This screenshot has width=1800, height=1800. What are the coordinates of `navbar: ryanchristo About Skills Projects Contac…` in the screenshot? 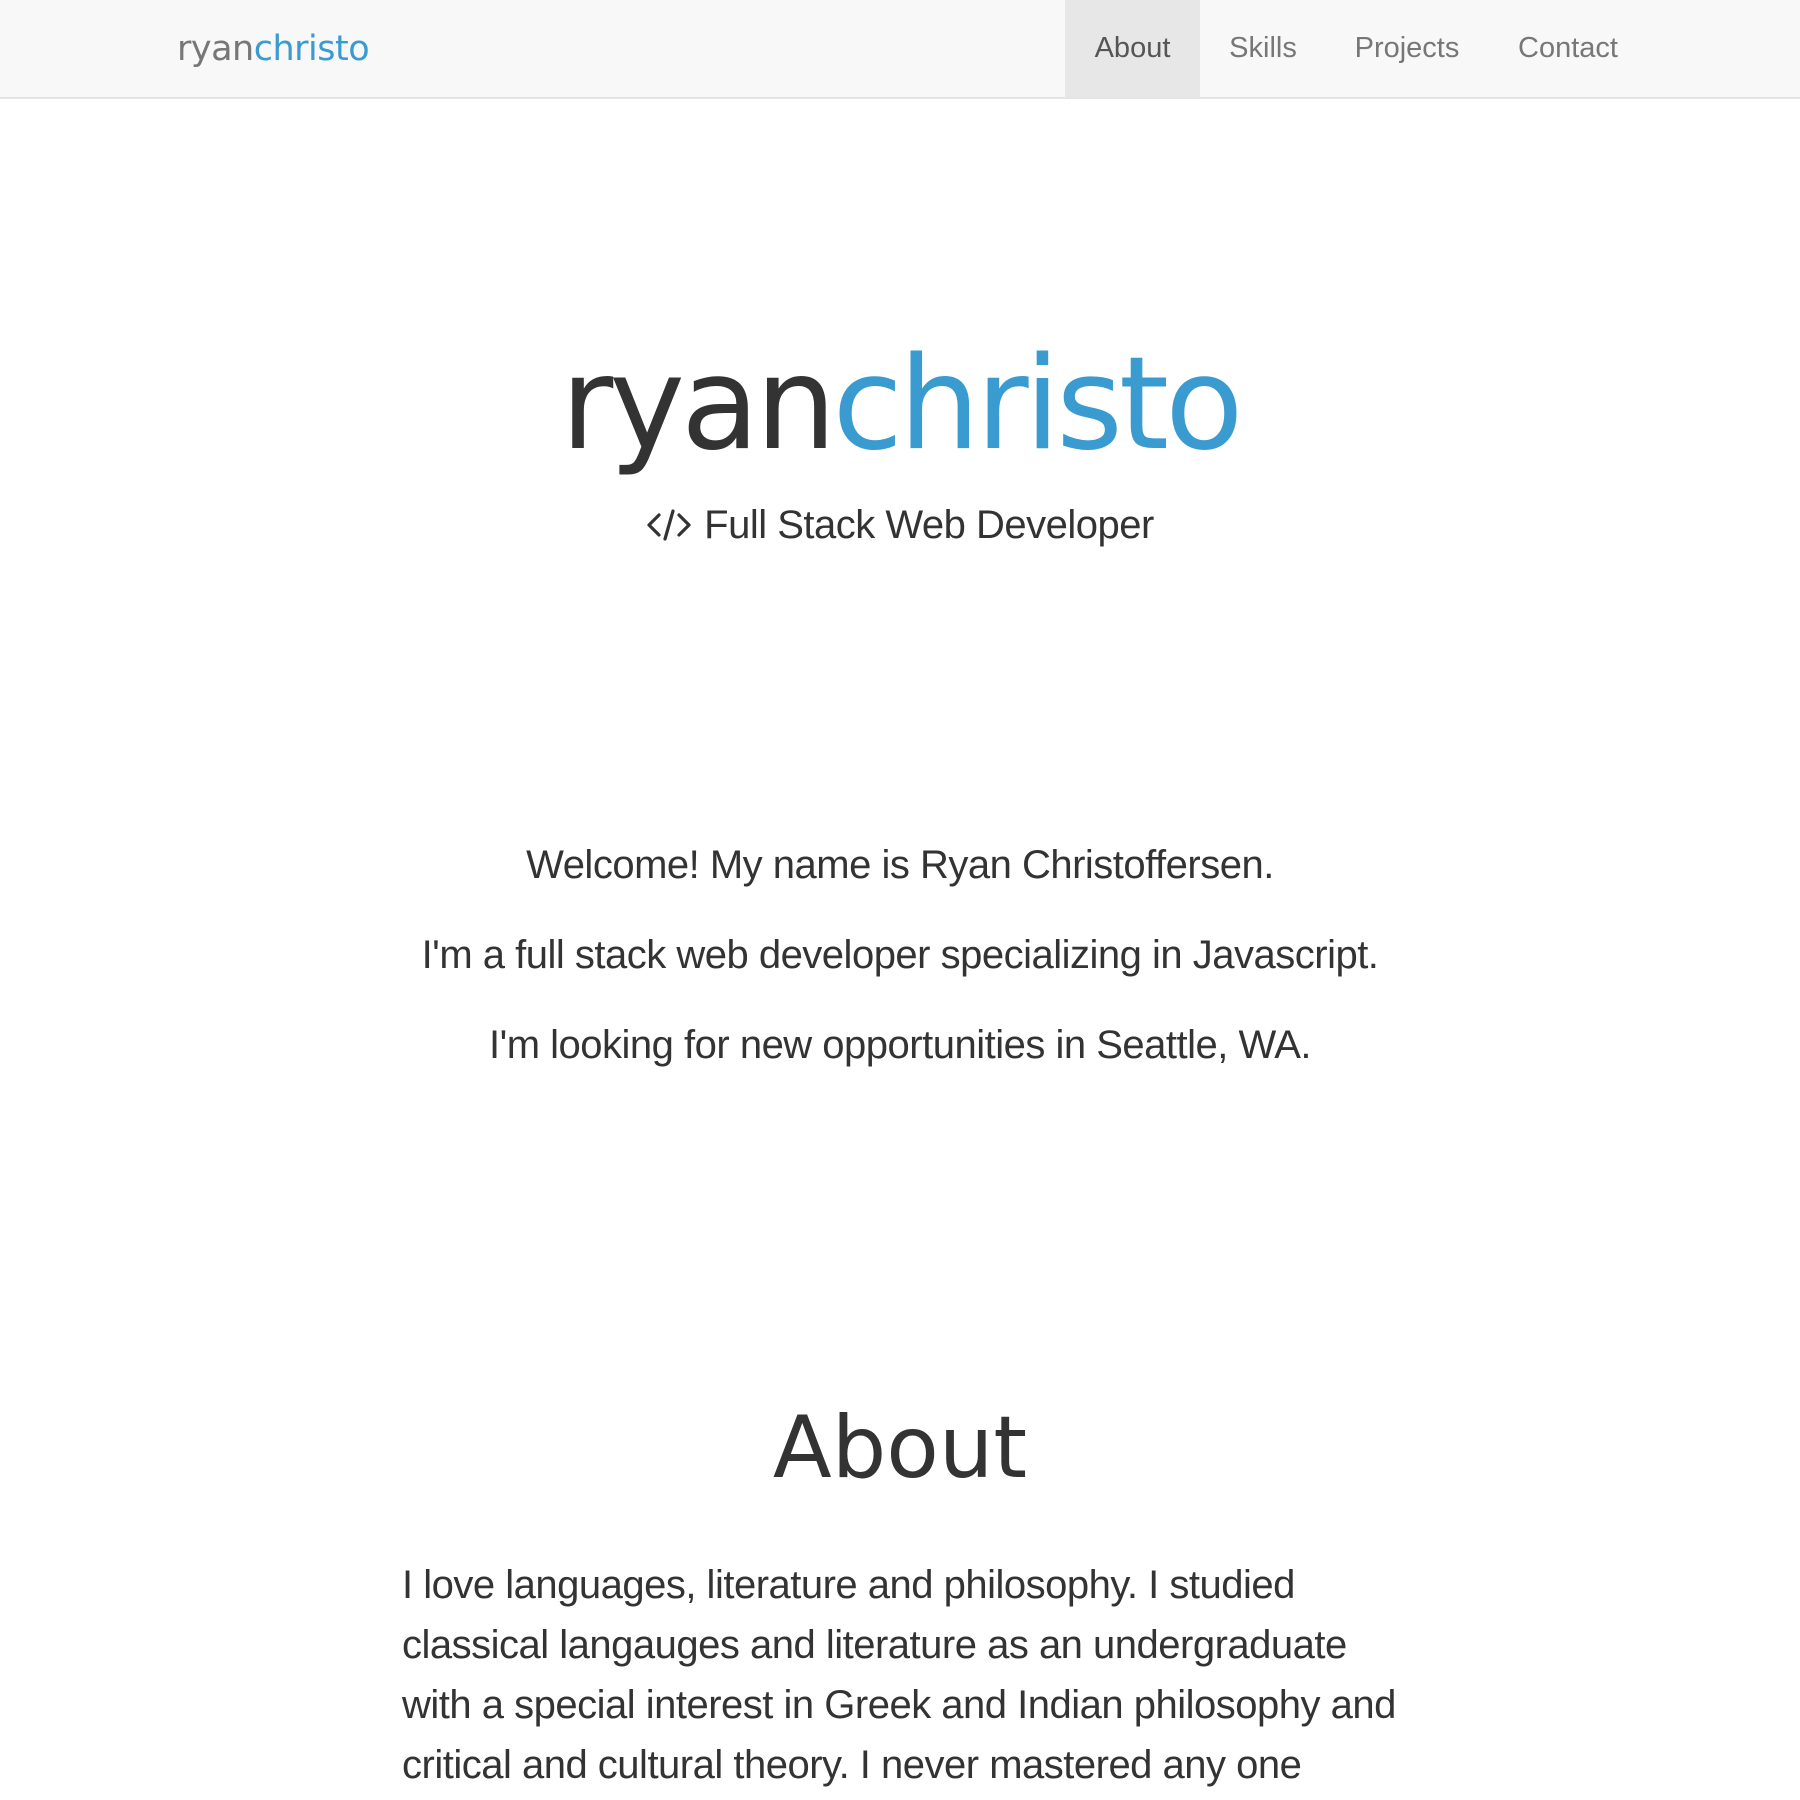 It's located at (900, 49).